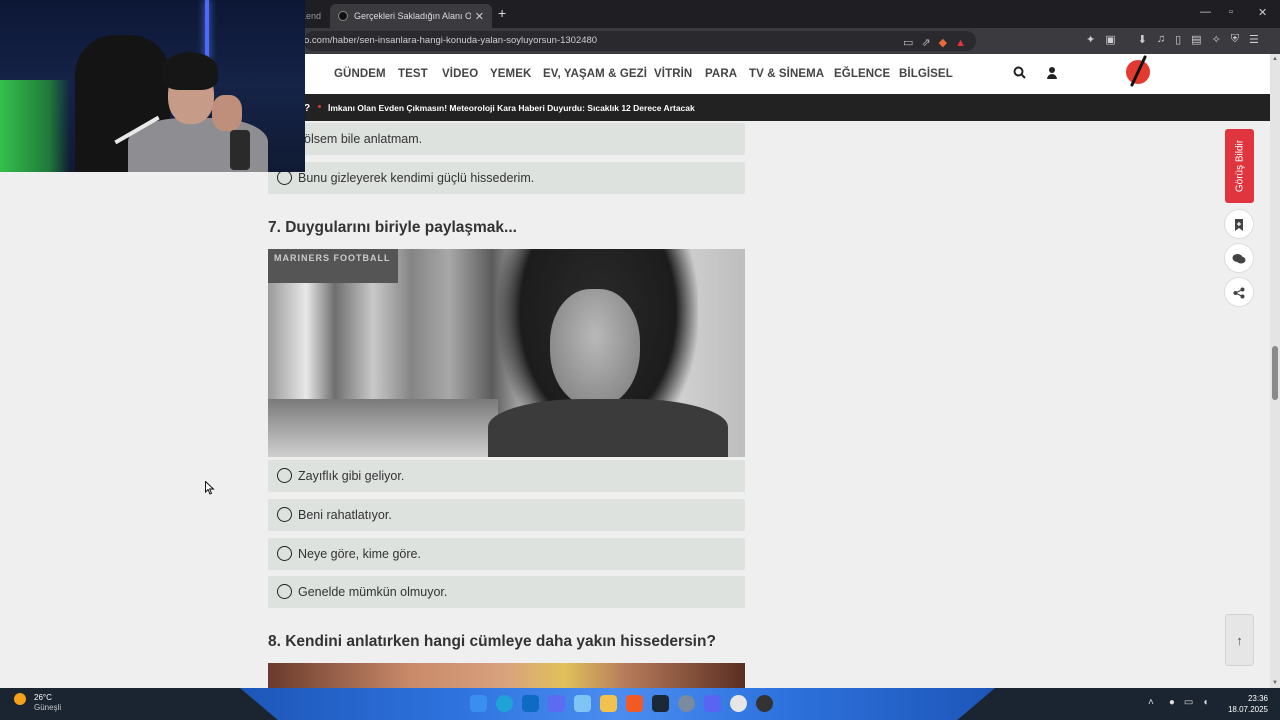  Describe the element at coordinates (20, 699) in the screenshot. I see `sun-icon` at that location.